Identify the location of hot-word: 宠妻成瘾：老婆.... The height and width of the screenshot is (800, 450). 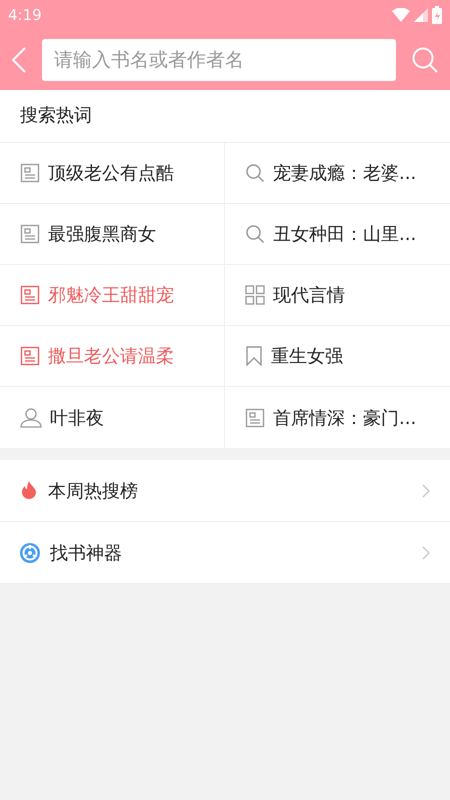
(337, 173).